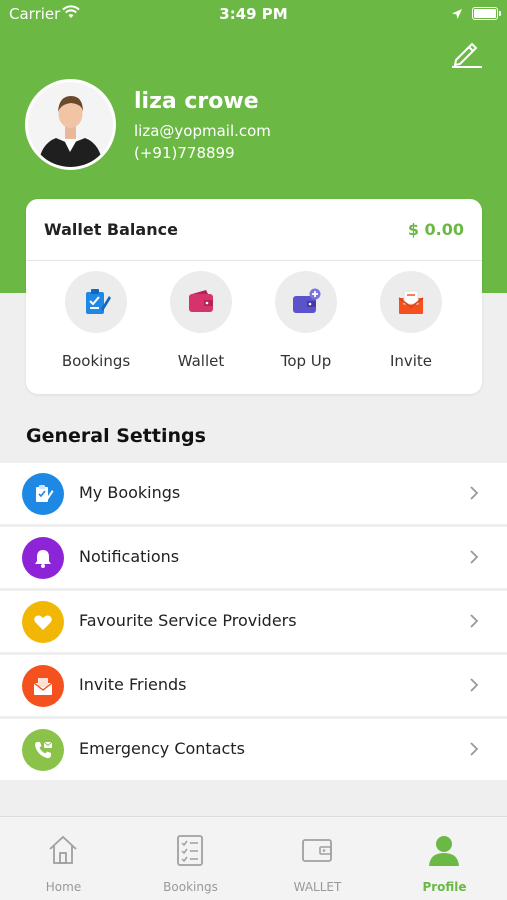 This screenshot has height=900, width=507. Describe the element at coordinates (184, 153) in the screenshot. I see `profile-phone: (+91)778899` at that location.